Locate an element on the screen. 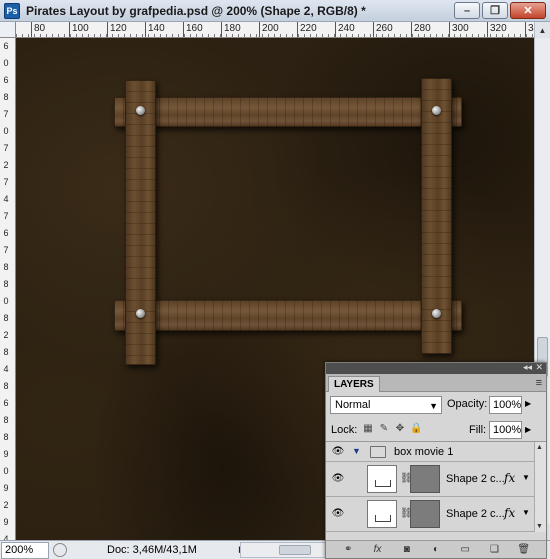  ruler-tick-label: 220 is located at coordinates (308, 28).